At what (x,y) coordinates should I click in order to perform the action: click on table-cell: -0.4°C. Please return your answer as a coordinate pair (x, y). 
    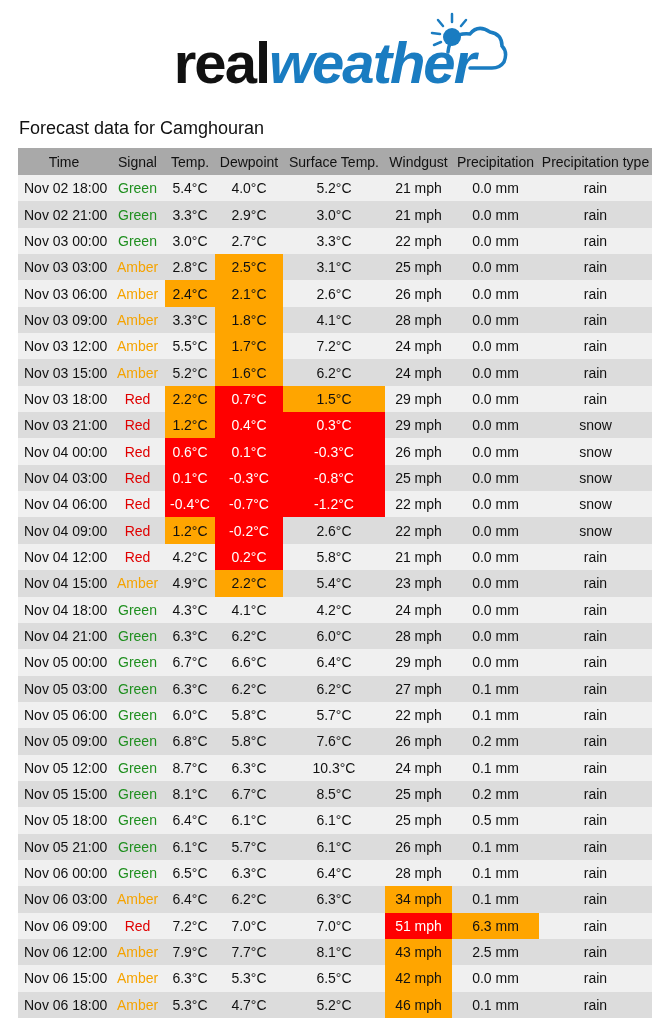
    Looking at the image, I should click on (190, 504).